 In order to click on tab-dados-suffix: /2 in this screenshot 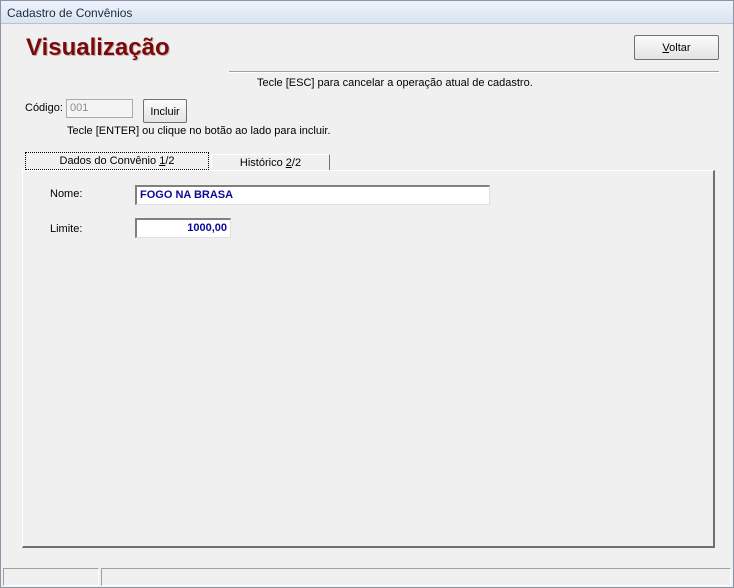, I will do `click(170, 161)`.